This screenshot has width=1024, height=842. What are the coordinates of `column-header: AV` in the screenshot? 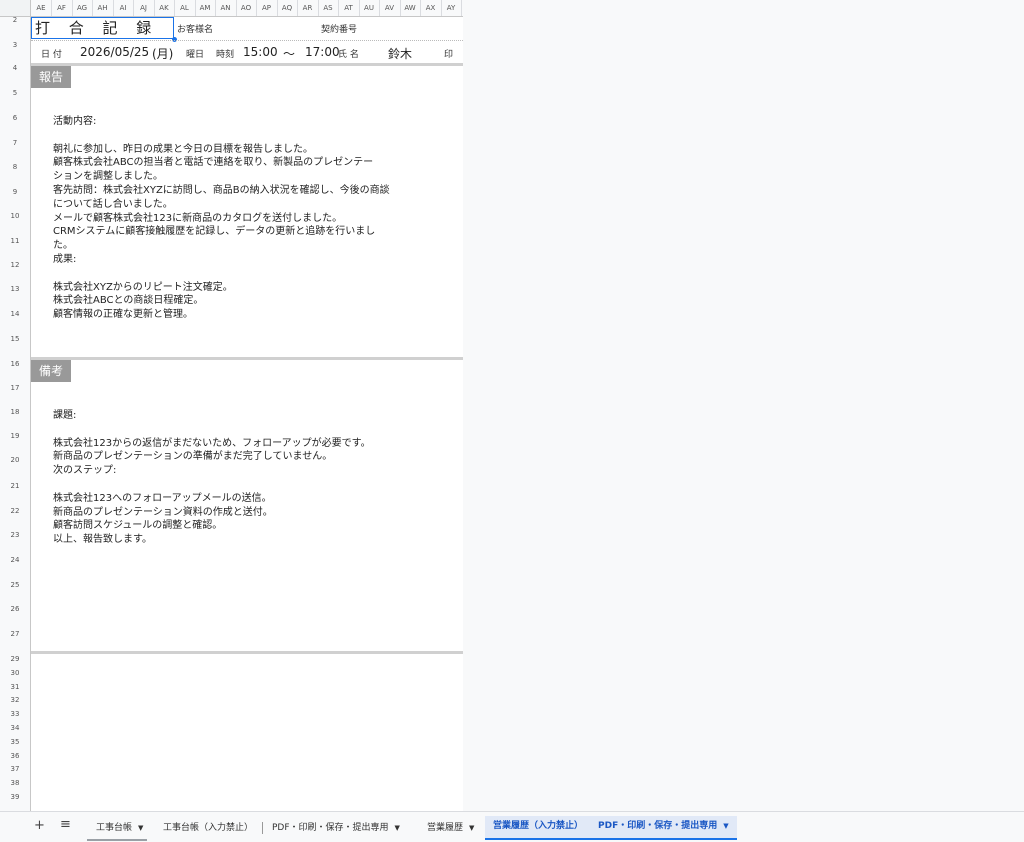 It's located at (390, 8).